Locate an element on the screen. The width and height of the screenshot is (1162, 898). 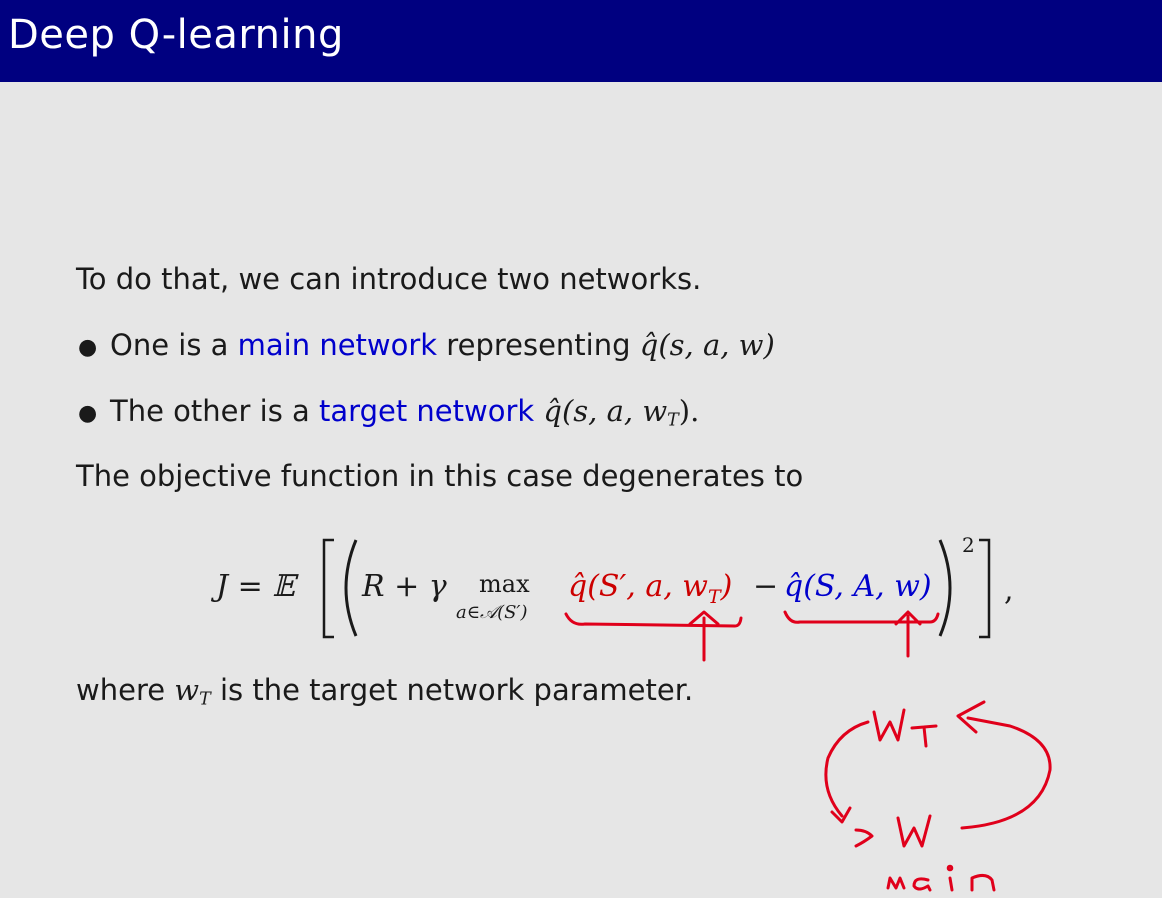
target-term-arrow is located at coordinates (704, 636).